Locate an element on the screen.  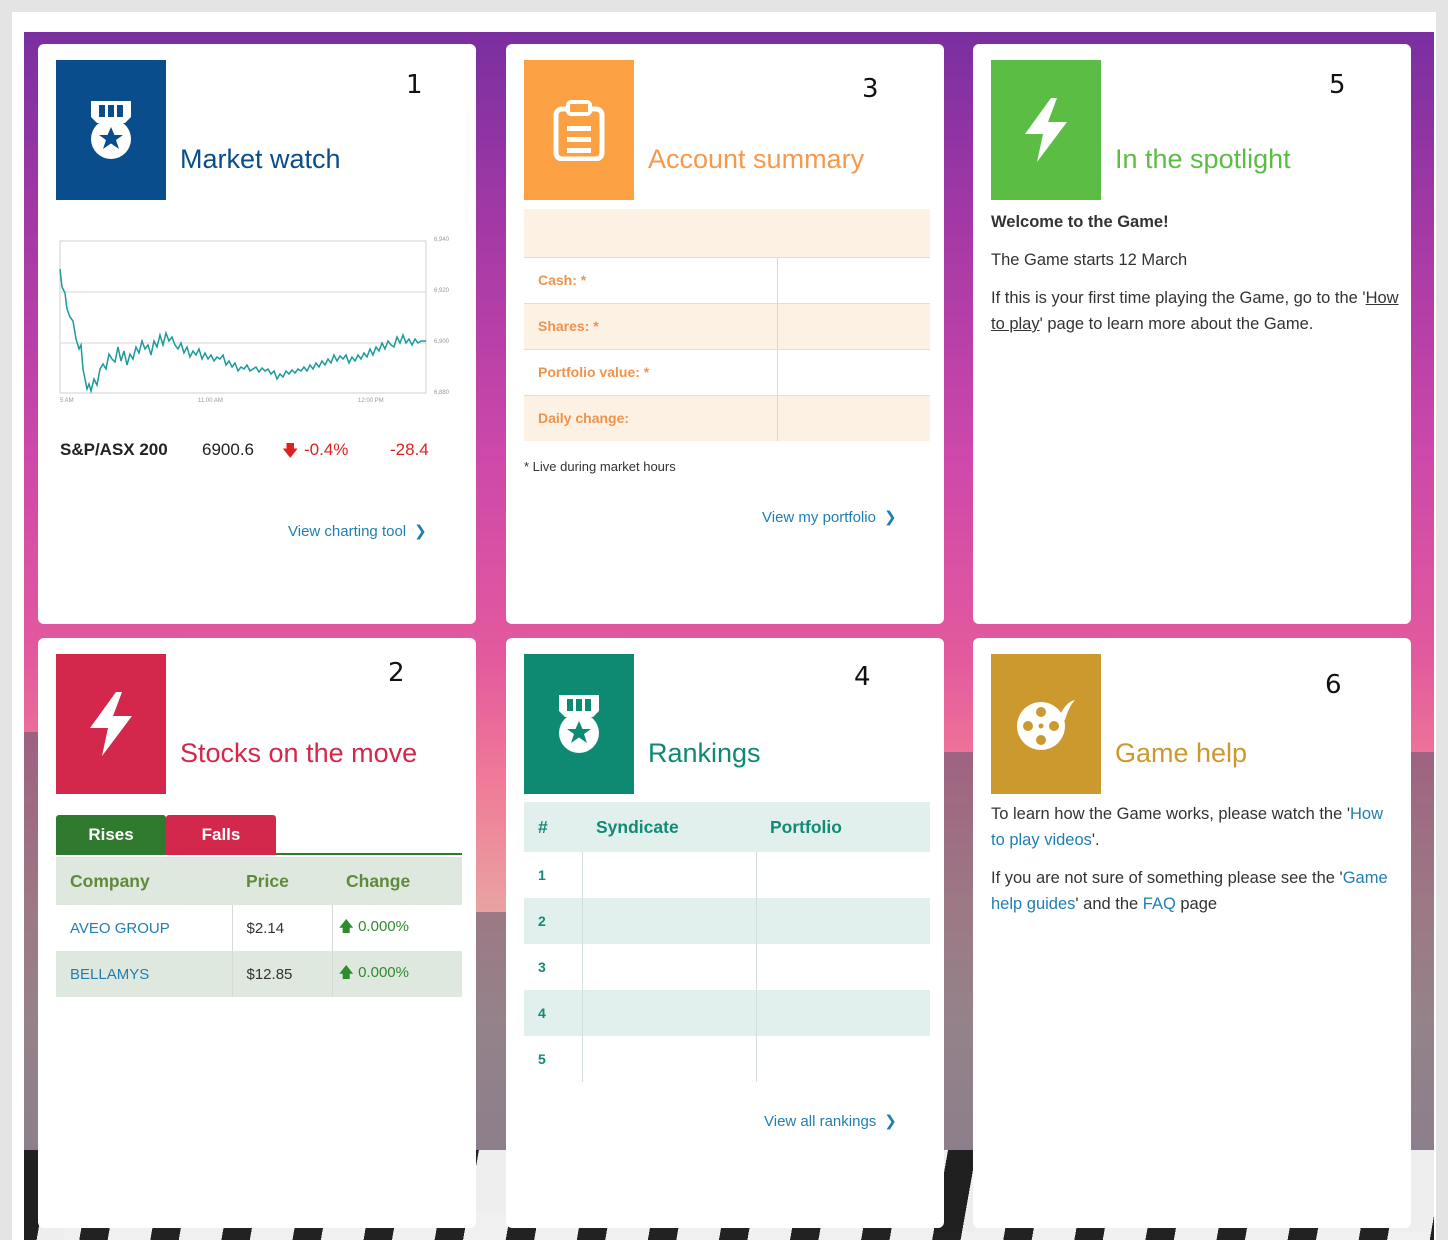
x-tick: 5 AM is located at coordinates (67, 401).